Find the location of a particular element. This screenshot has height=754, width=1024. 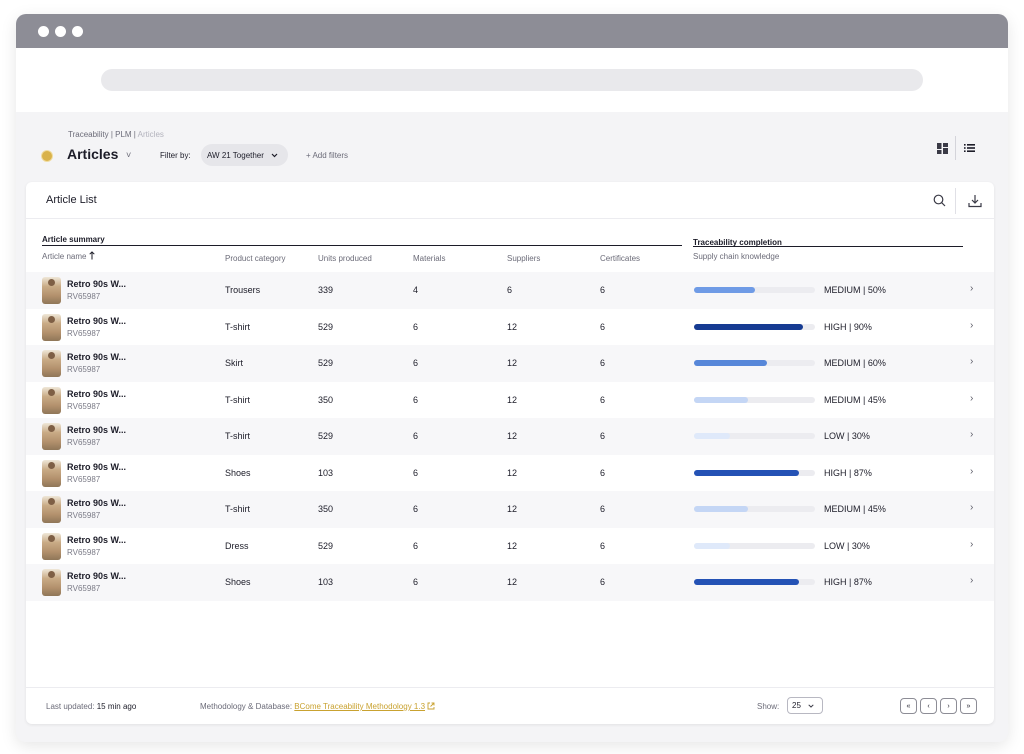

materials-cell: 4 is located at coordinates (416, 290).